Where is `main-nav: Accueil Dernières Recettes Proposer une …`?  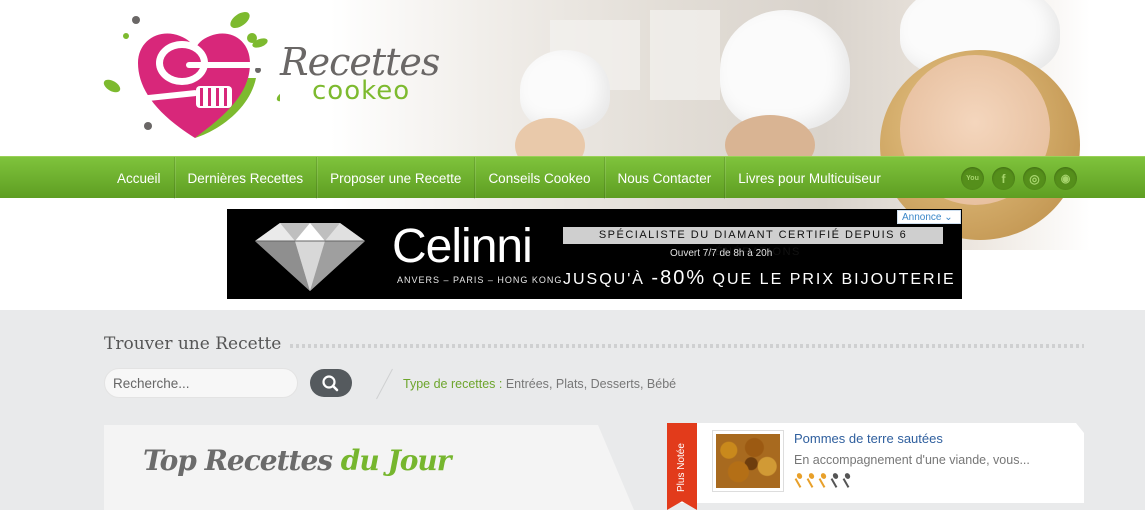
main-nav: Accueil Dernières Recettes Proposer une … is located at coordinates (572, 177).